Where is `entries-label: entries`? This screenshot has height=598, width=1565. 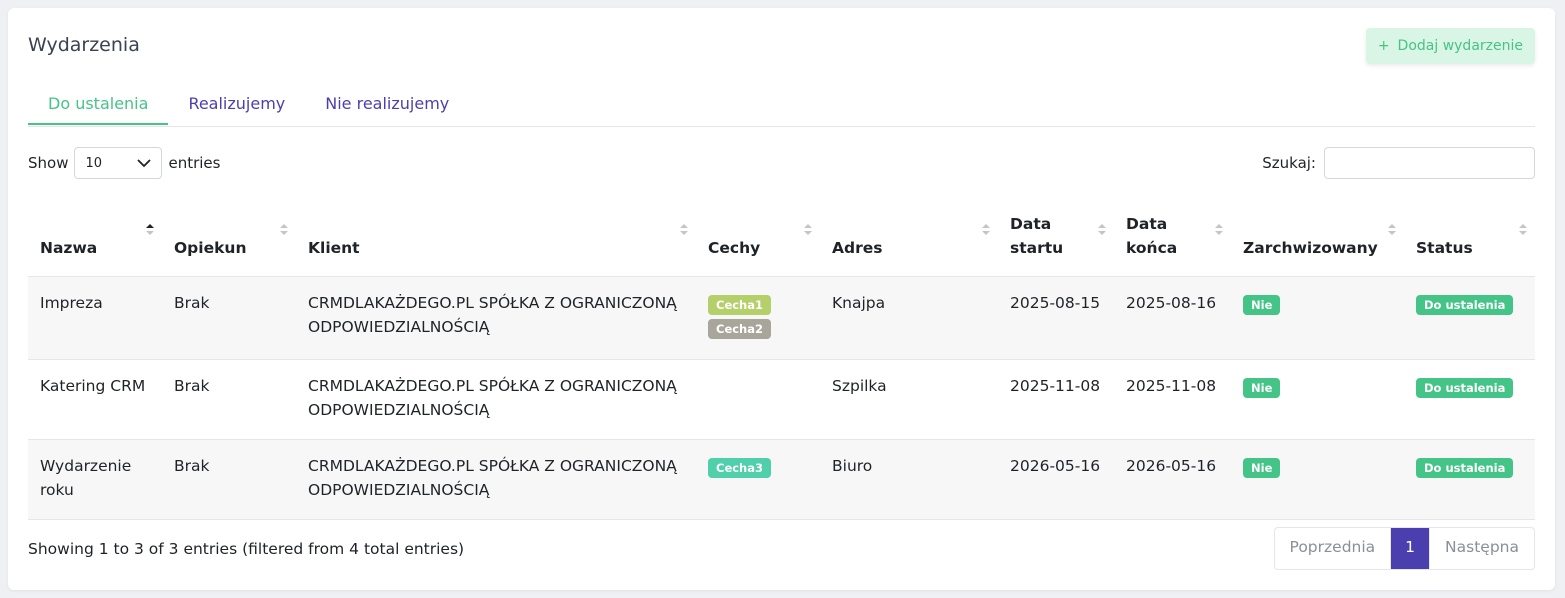 entries-label: entries is located at coordinates (194, 163).